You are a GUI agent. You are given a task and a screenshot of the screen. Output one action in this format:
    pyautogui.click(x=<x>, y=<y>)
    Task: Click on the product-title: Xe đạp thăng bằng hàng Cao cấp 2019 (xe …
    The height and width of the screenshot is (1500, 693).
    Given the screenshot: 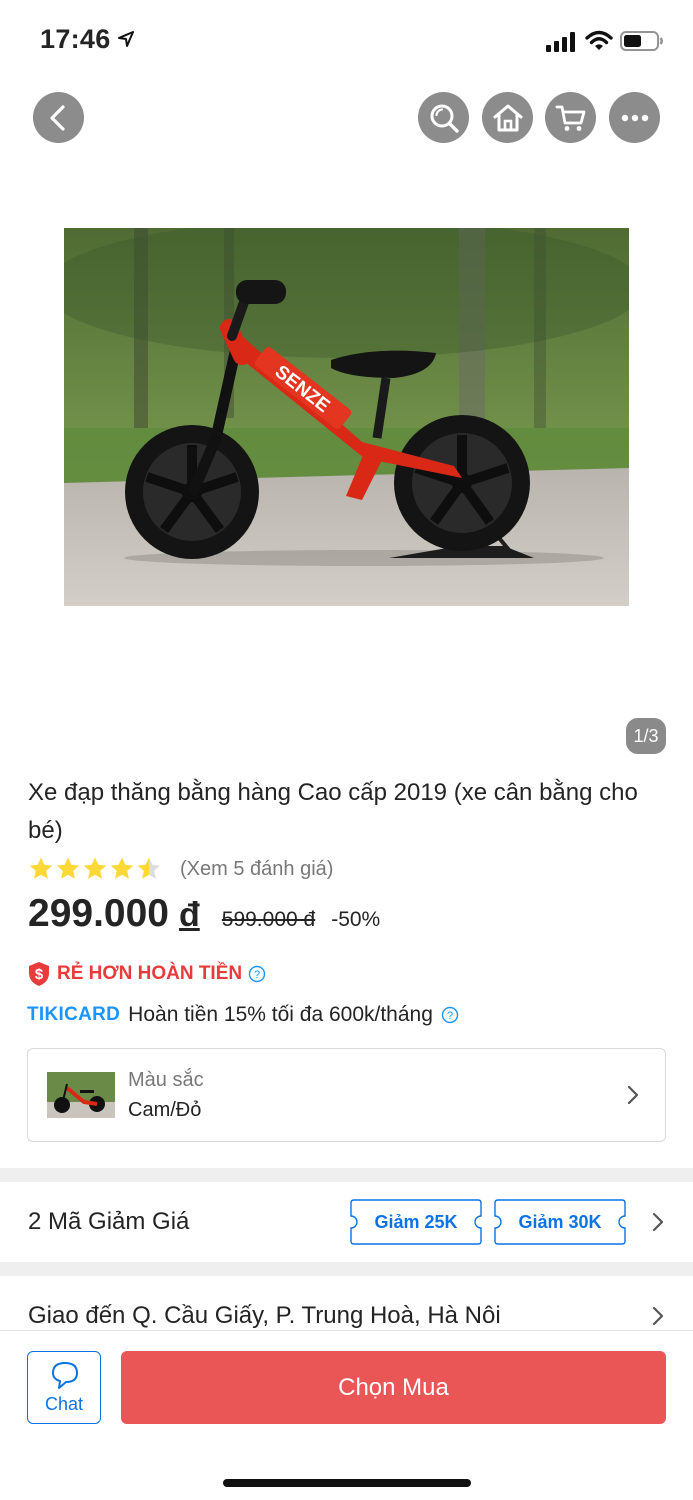 What is the action you would take?
    pyautogui.click(x=333, y=811)
    